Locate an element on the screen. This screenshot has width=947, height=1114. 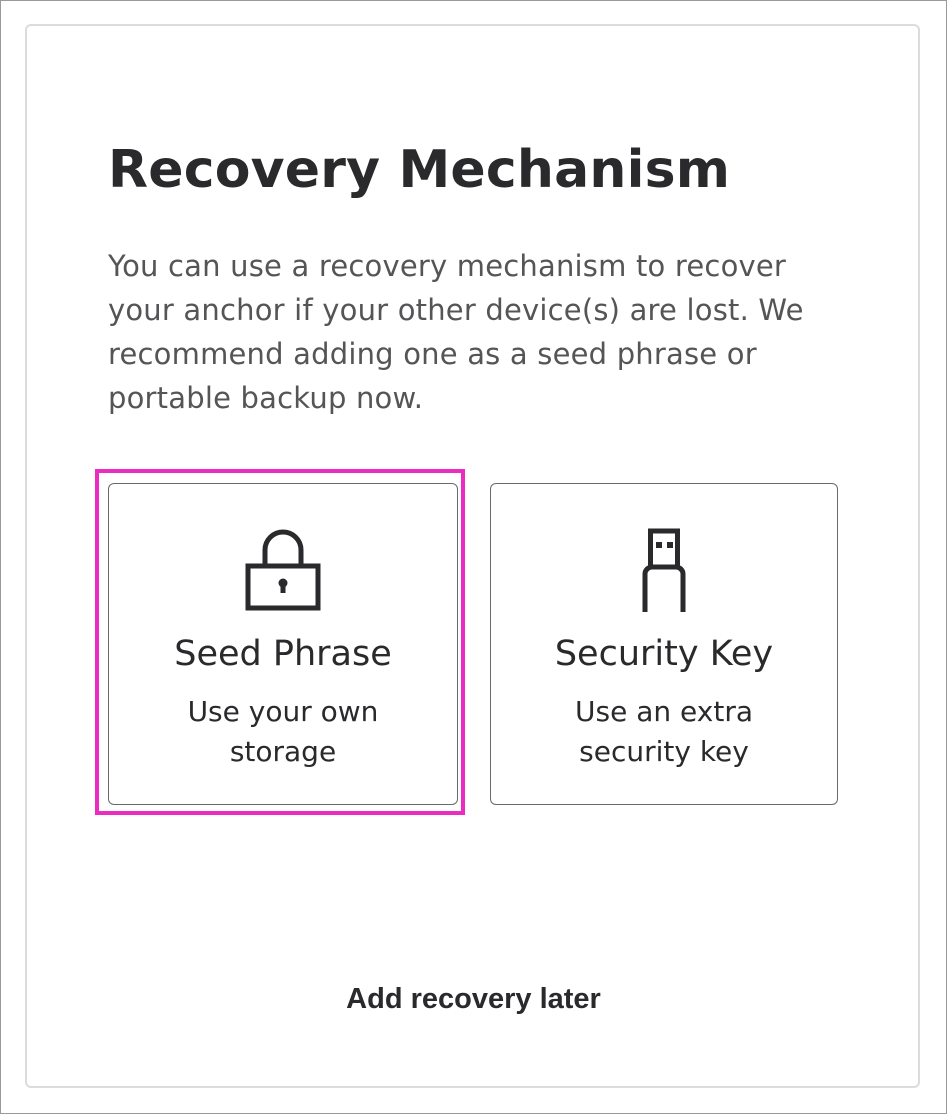
lock-icon is located at coordinates (283, 570).